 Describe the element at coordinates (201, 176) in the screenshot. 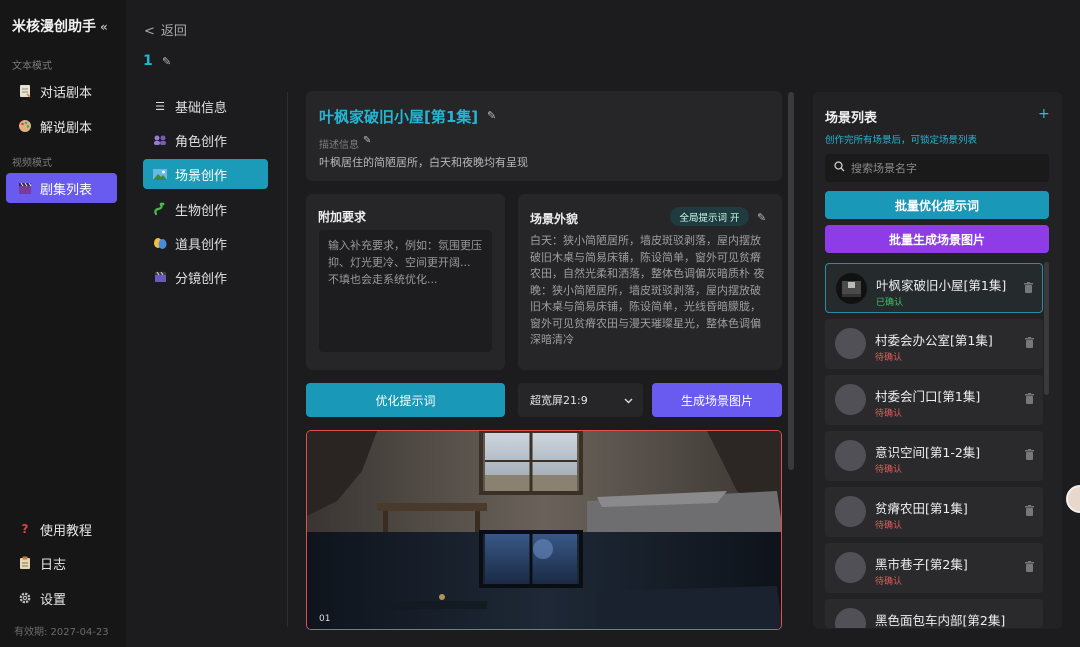

I see `subnav-label: 场景创作` at that location.